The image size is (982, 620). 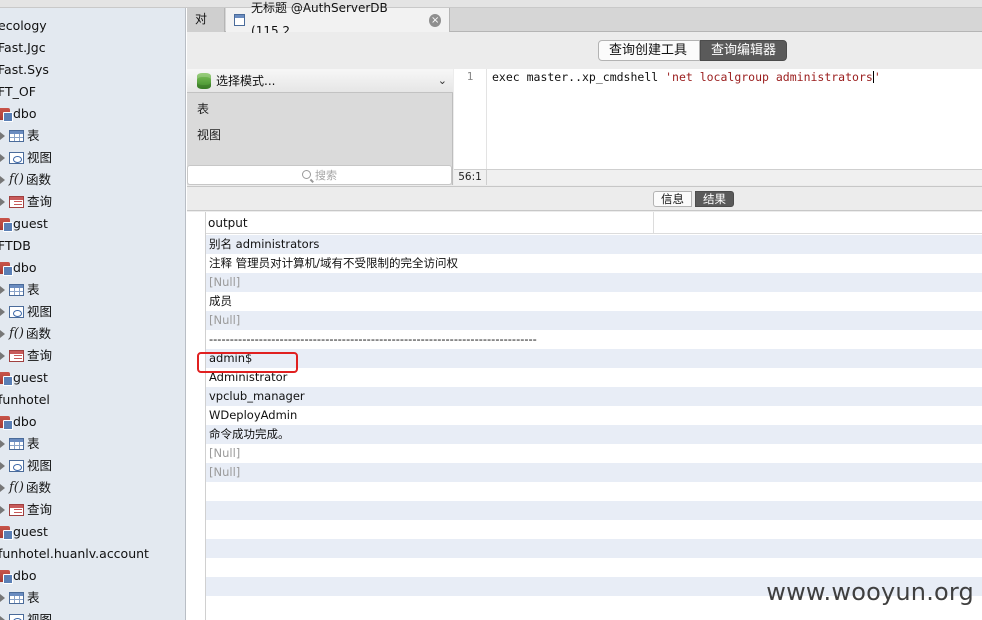 What do you see at coordinates (16, 202) in the screenshot?
I see `query-icon` at bounding box center [16, 202].